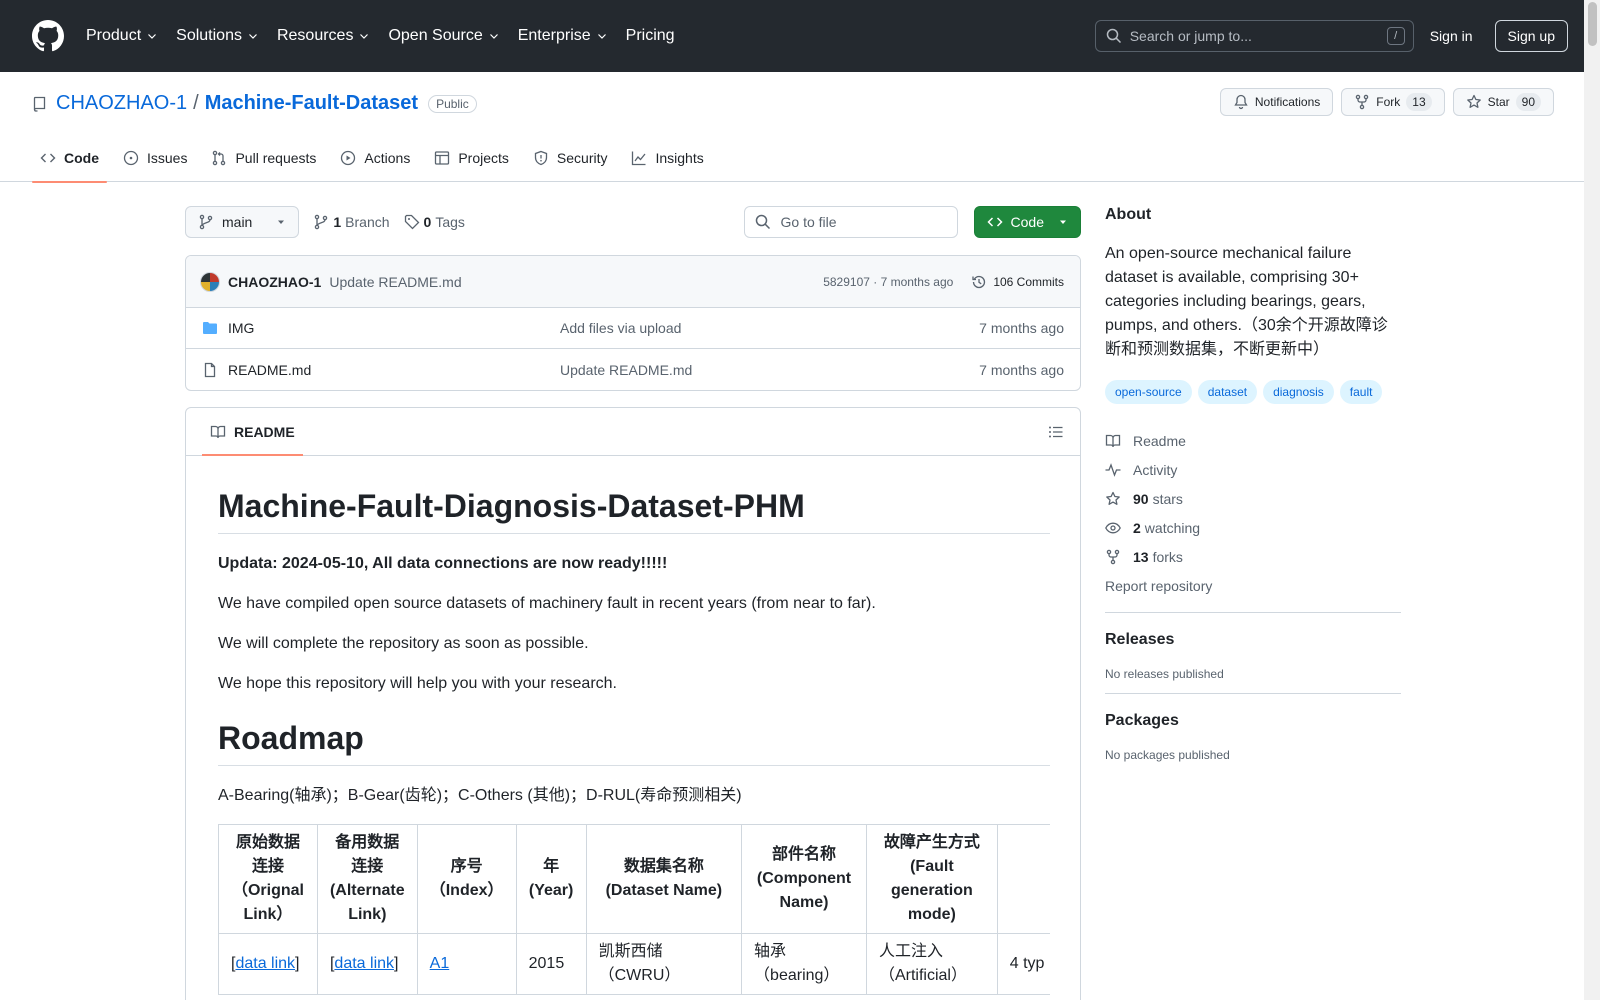 The width and height of the screenshot is (1600, 1000). I want to click on tab-projects: Projects, so click(471, 162).